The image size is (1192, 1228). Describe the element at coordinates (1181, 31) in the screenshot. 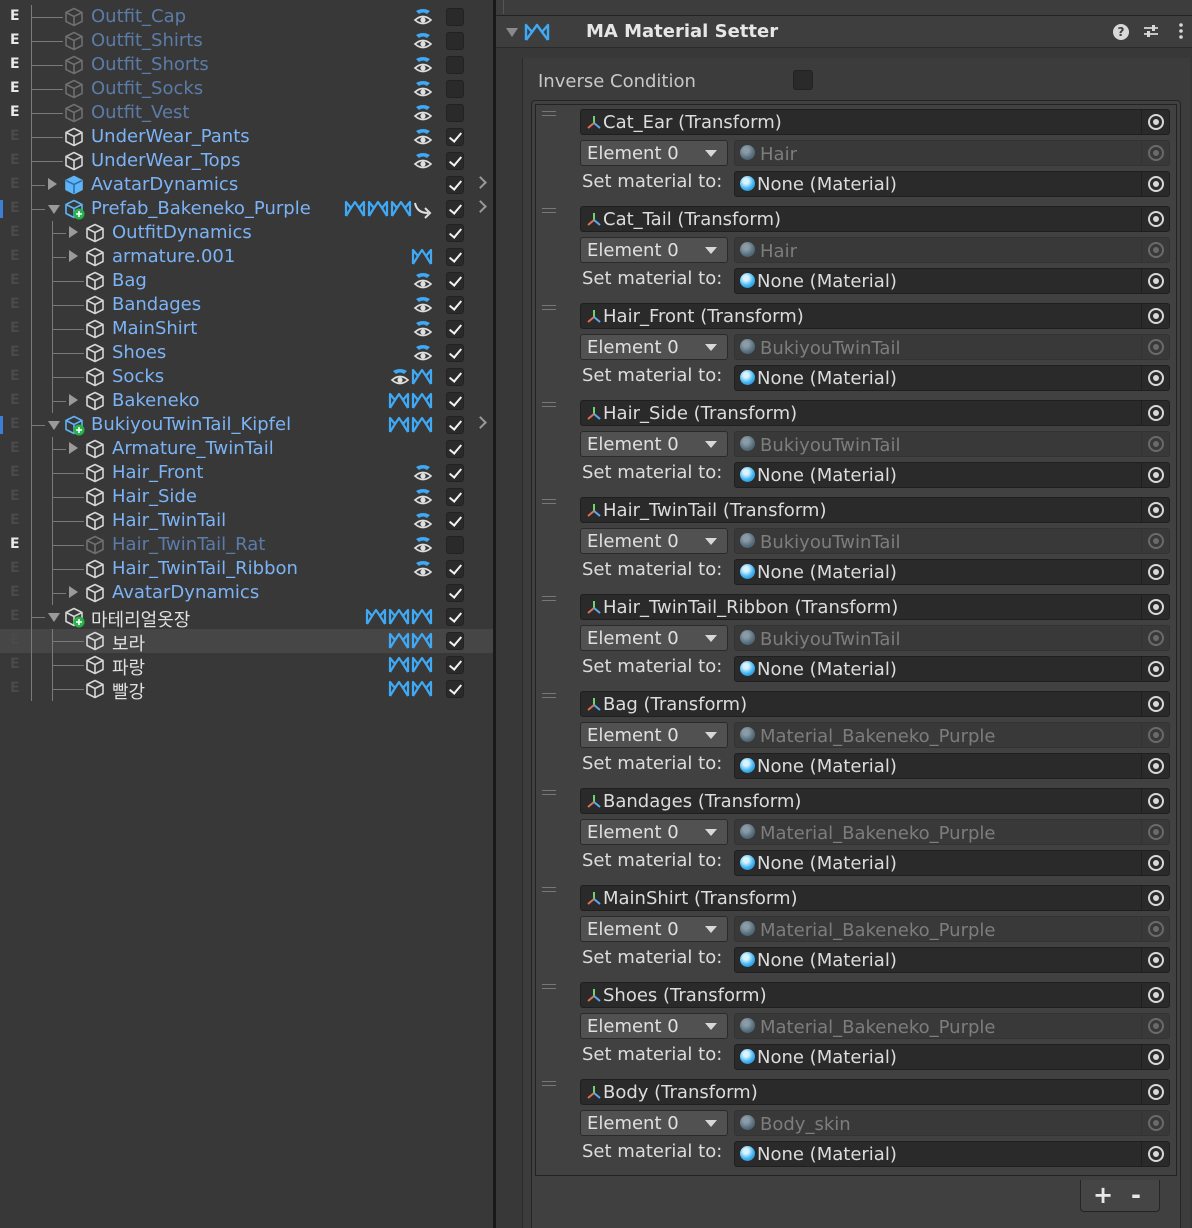

I see `context-menu-icon` at that location.